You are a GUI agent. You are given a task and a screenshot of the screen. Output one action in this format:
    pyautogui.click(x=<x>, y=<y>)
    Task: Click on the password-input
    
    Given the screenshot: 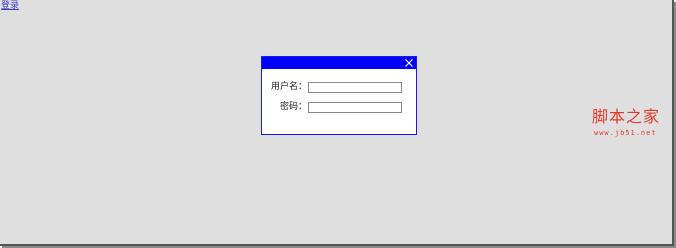 What is the action you would take?
    pyautogui.click(x=355, y=107)
    